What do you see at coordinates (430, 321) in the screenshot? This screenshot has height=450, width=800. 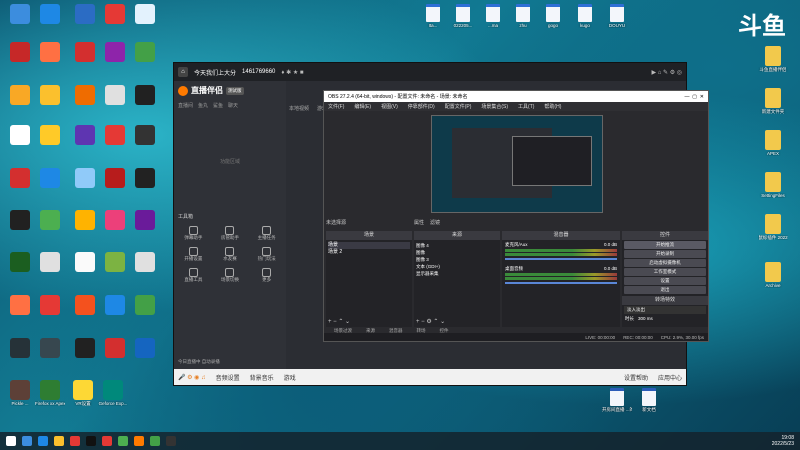 I see `source-toolbar: + − ⚙ ⌃ ⌄` at bounding box center [430, 321].